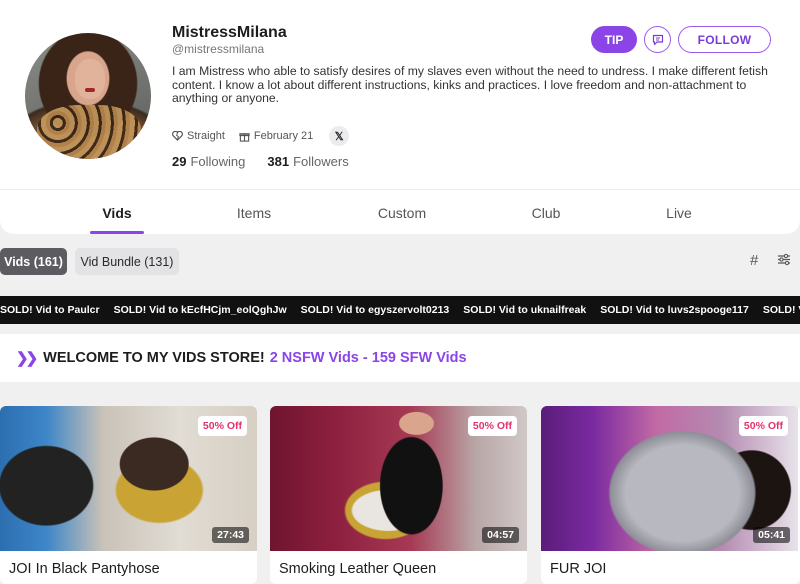 This screenshot has height=584, width=800. Describe the element at coordinates (357, 569) in the screenshot. I see `video-title: Smoking Leather Queen` at that location.